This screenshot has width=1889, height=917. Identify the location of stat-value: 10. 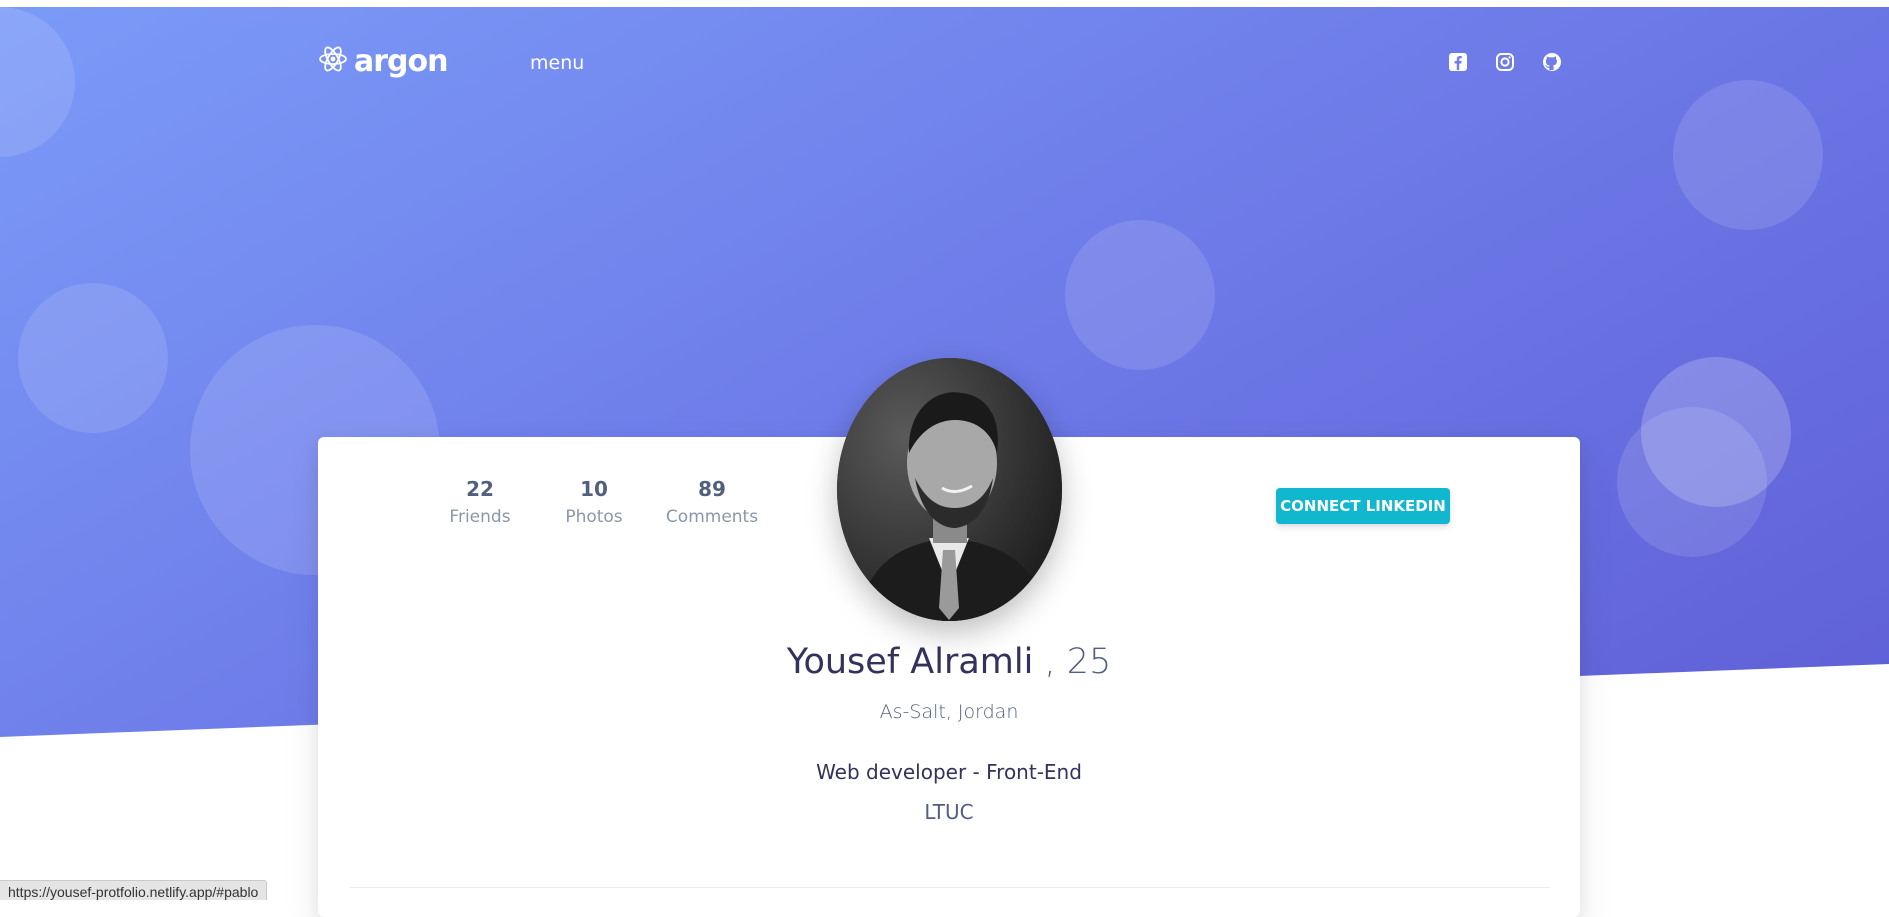
(594, 489).